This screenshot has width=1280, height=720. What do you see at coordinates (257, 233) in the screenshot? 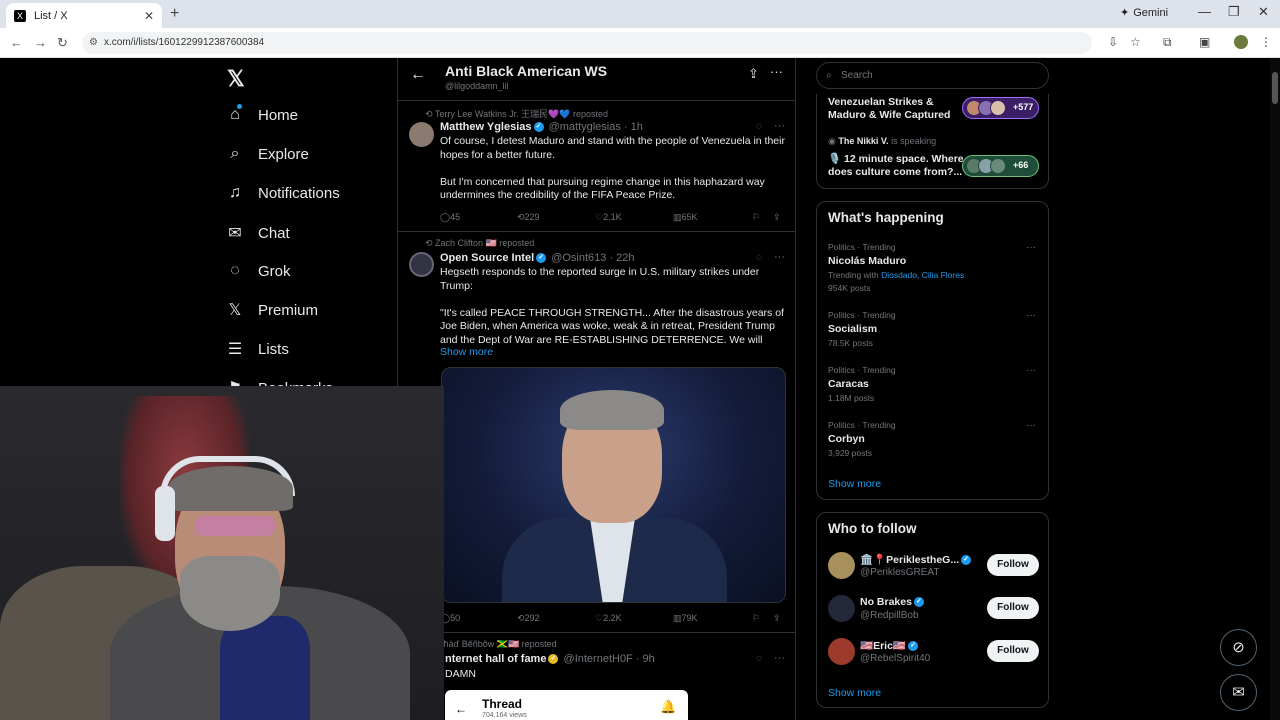
I see `nav-chat: ✉ Chat` at bounding box center [257, 233].